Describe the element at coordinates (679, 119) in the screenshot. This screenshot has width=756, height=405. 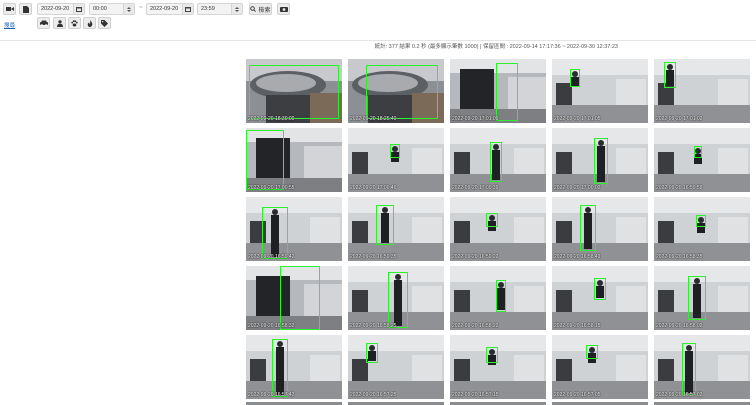
I see `thumbnail-timestamp: 2022-09-20 17:01:02` at that location.